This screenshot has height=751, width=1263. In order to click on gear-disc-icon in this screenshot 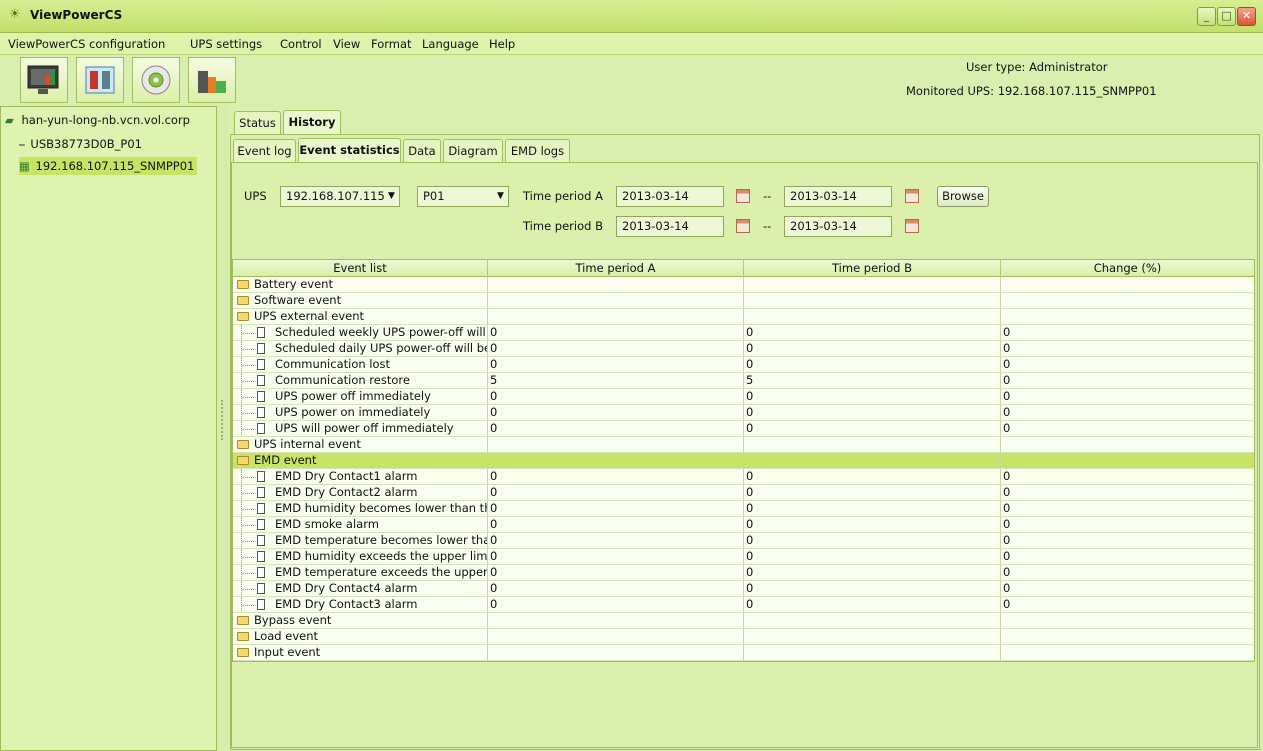, I will do `click(156, 80)`.